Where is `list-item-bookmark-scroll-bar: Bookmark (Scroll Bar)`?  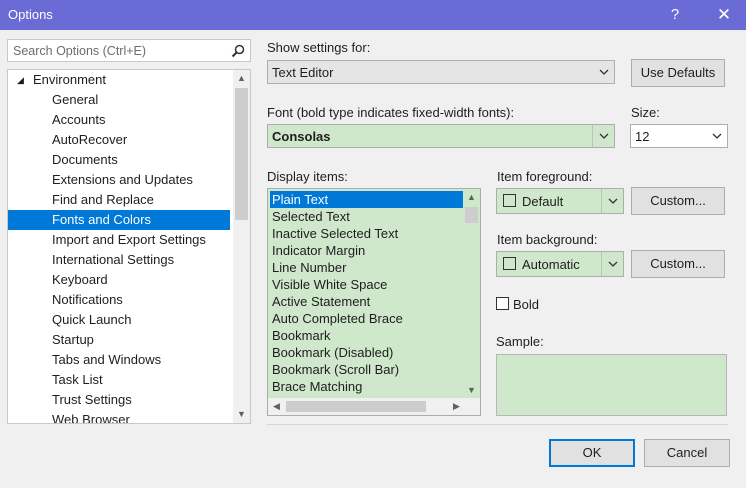
list-item-bookmark-scroll-bar: Bookmark (Scroll Bar) is located at coordinates (368, 369).